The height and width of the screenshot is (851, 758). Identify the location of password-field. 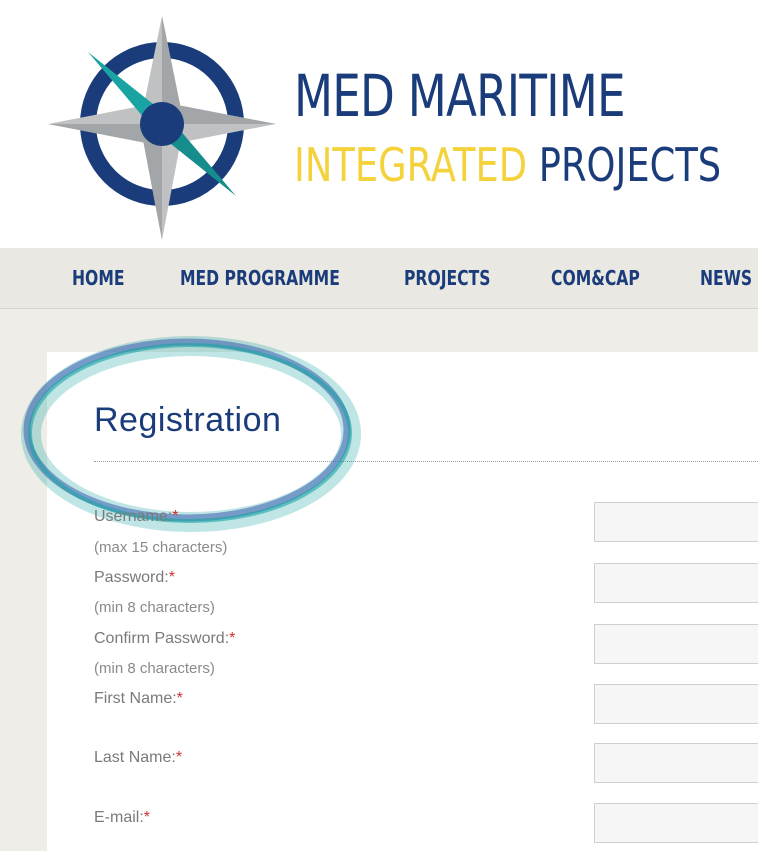
(676, 583).